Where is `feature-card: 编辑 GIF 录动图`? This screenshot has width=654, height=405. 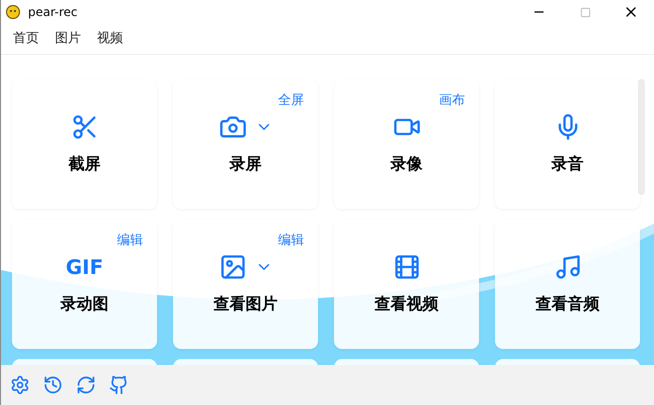
feature-card: 编辑 GIF 录动图 is located at coordinates (84, 284).